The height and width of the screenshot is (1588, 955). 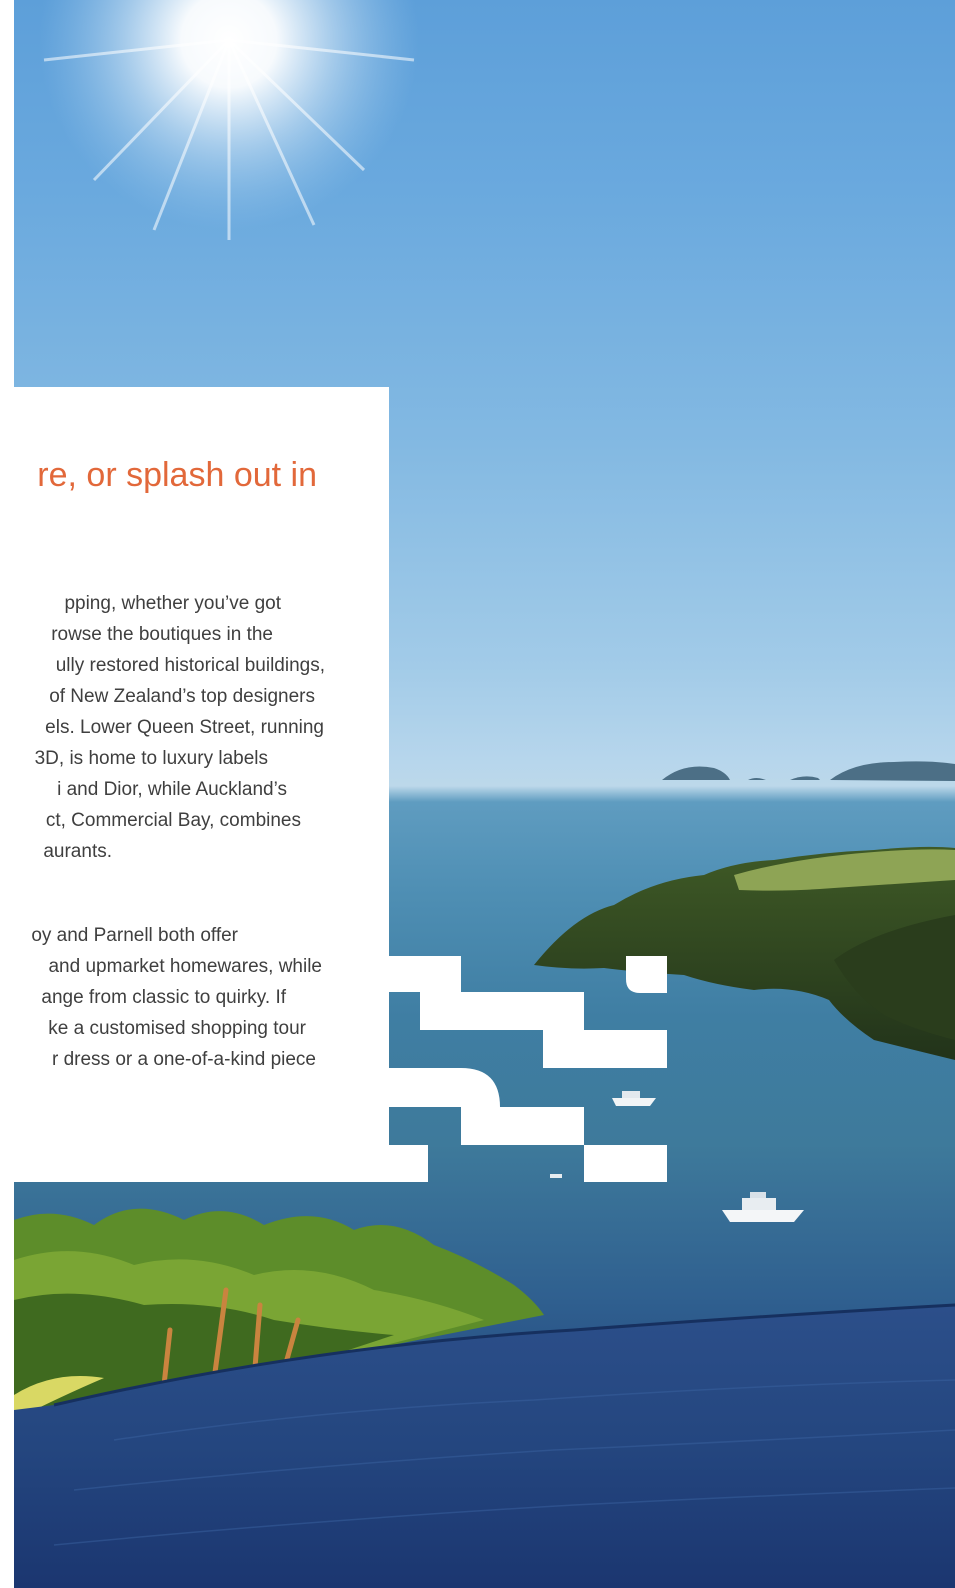 I want to click on paragraph-line: pping, whether you’ve got, so click(x=172, y=603).